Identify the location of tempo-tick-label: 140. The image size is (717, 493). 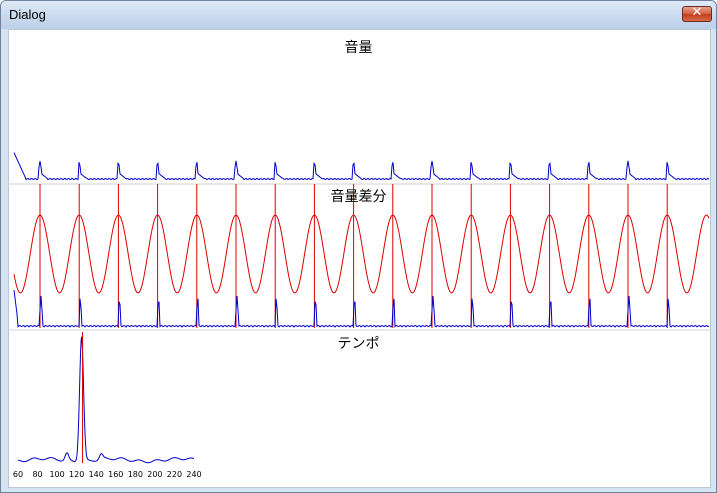
(96, 474).